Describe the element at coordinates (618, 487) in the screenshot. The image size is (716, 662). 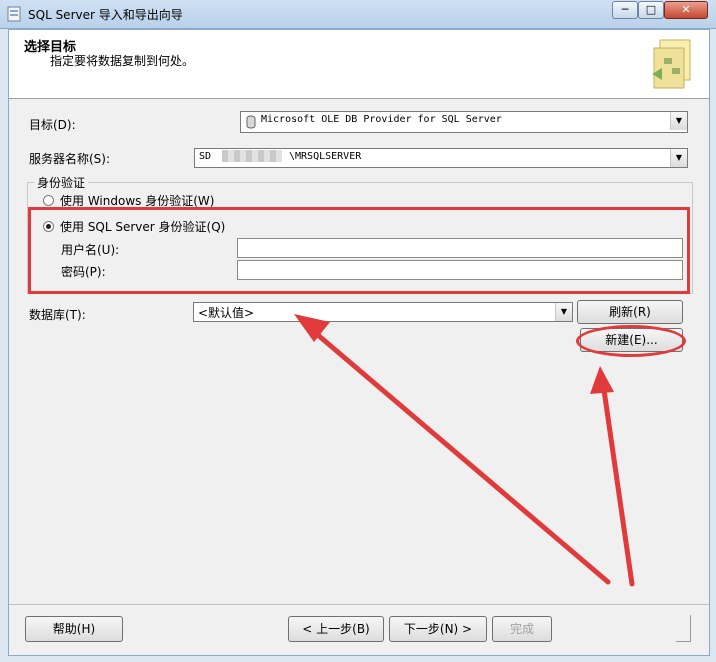
I see `annotation-arrow-new-button` at that location.